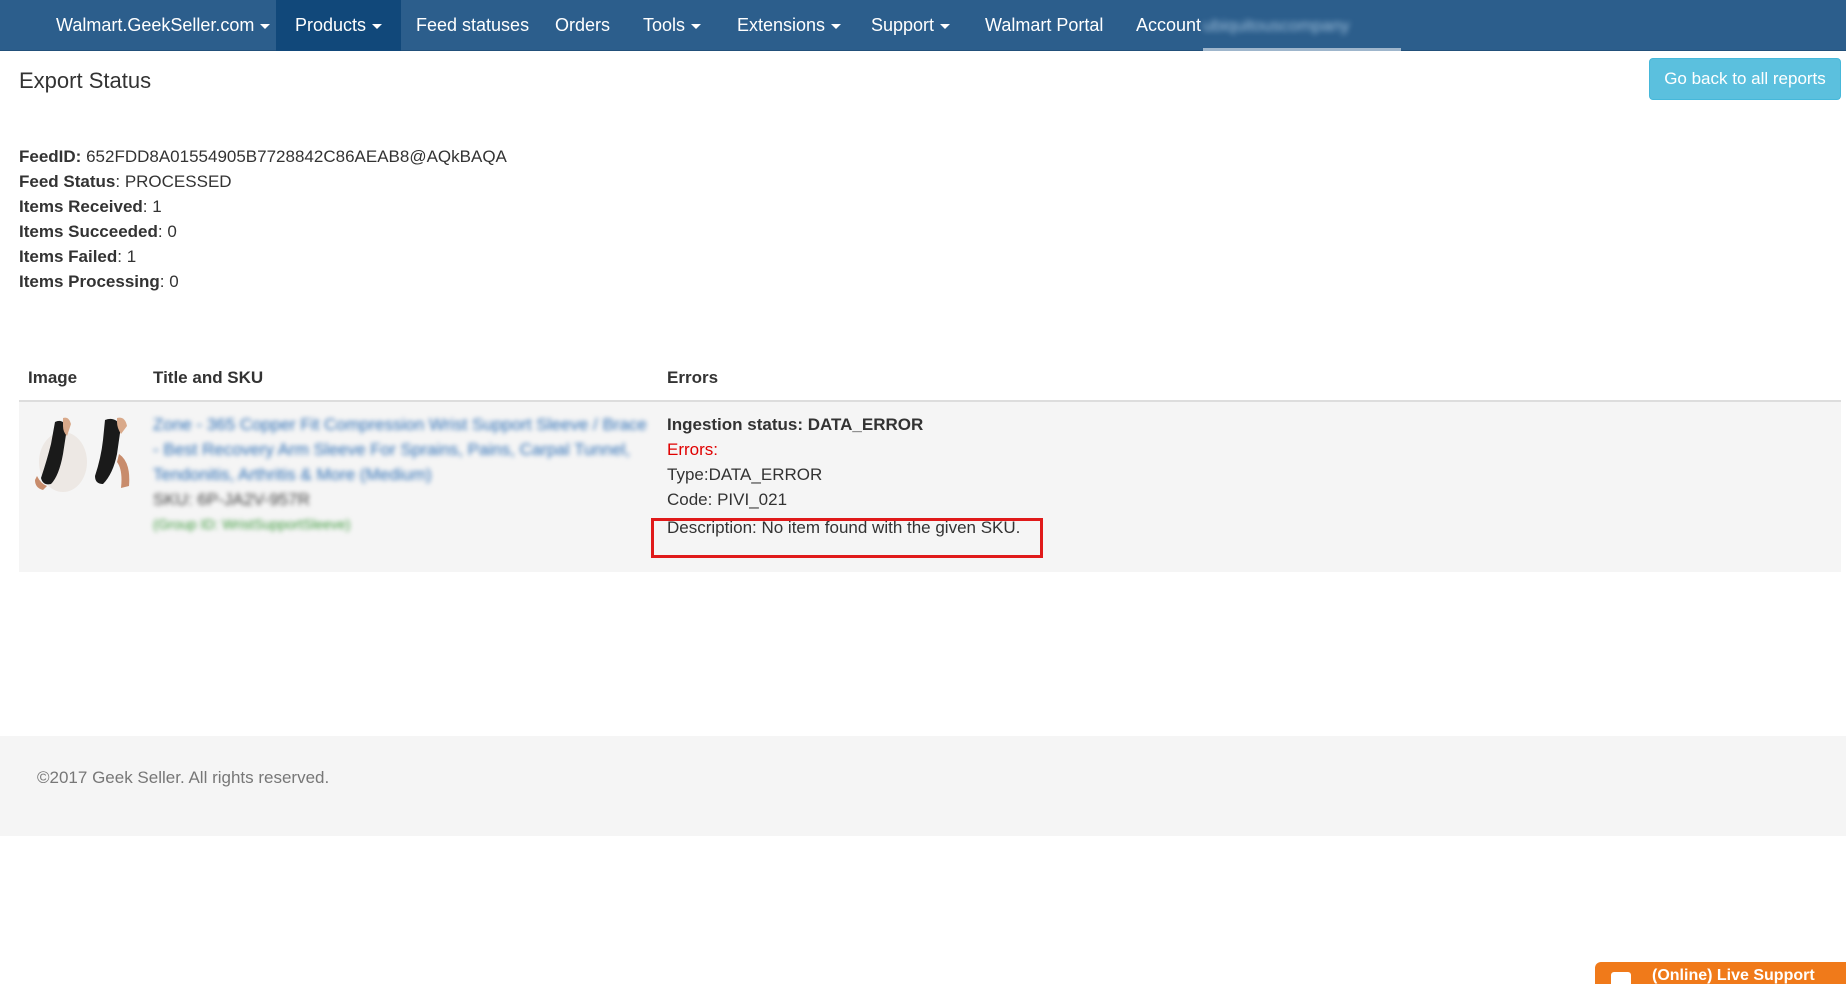 The image size is (1846, 984). I want to click on highlight-box, so click(847, 538).